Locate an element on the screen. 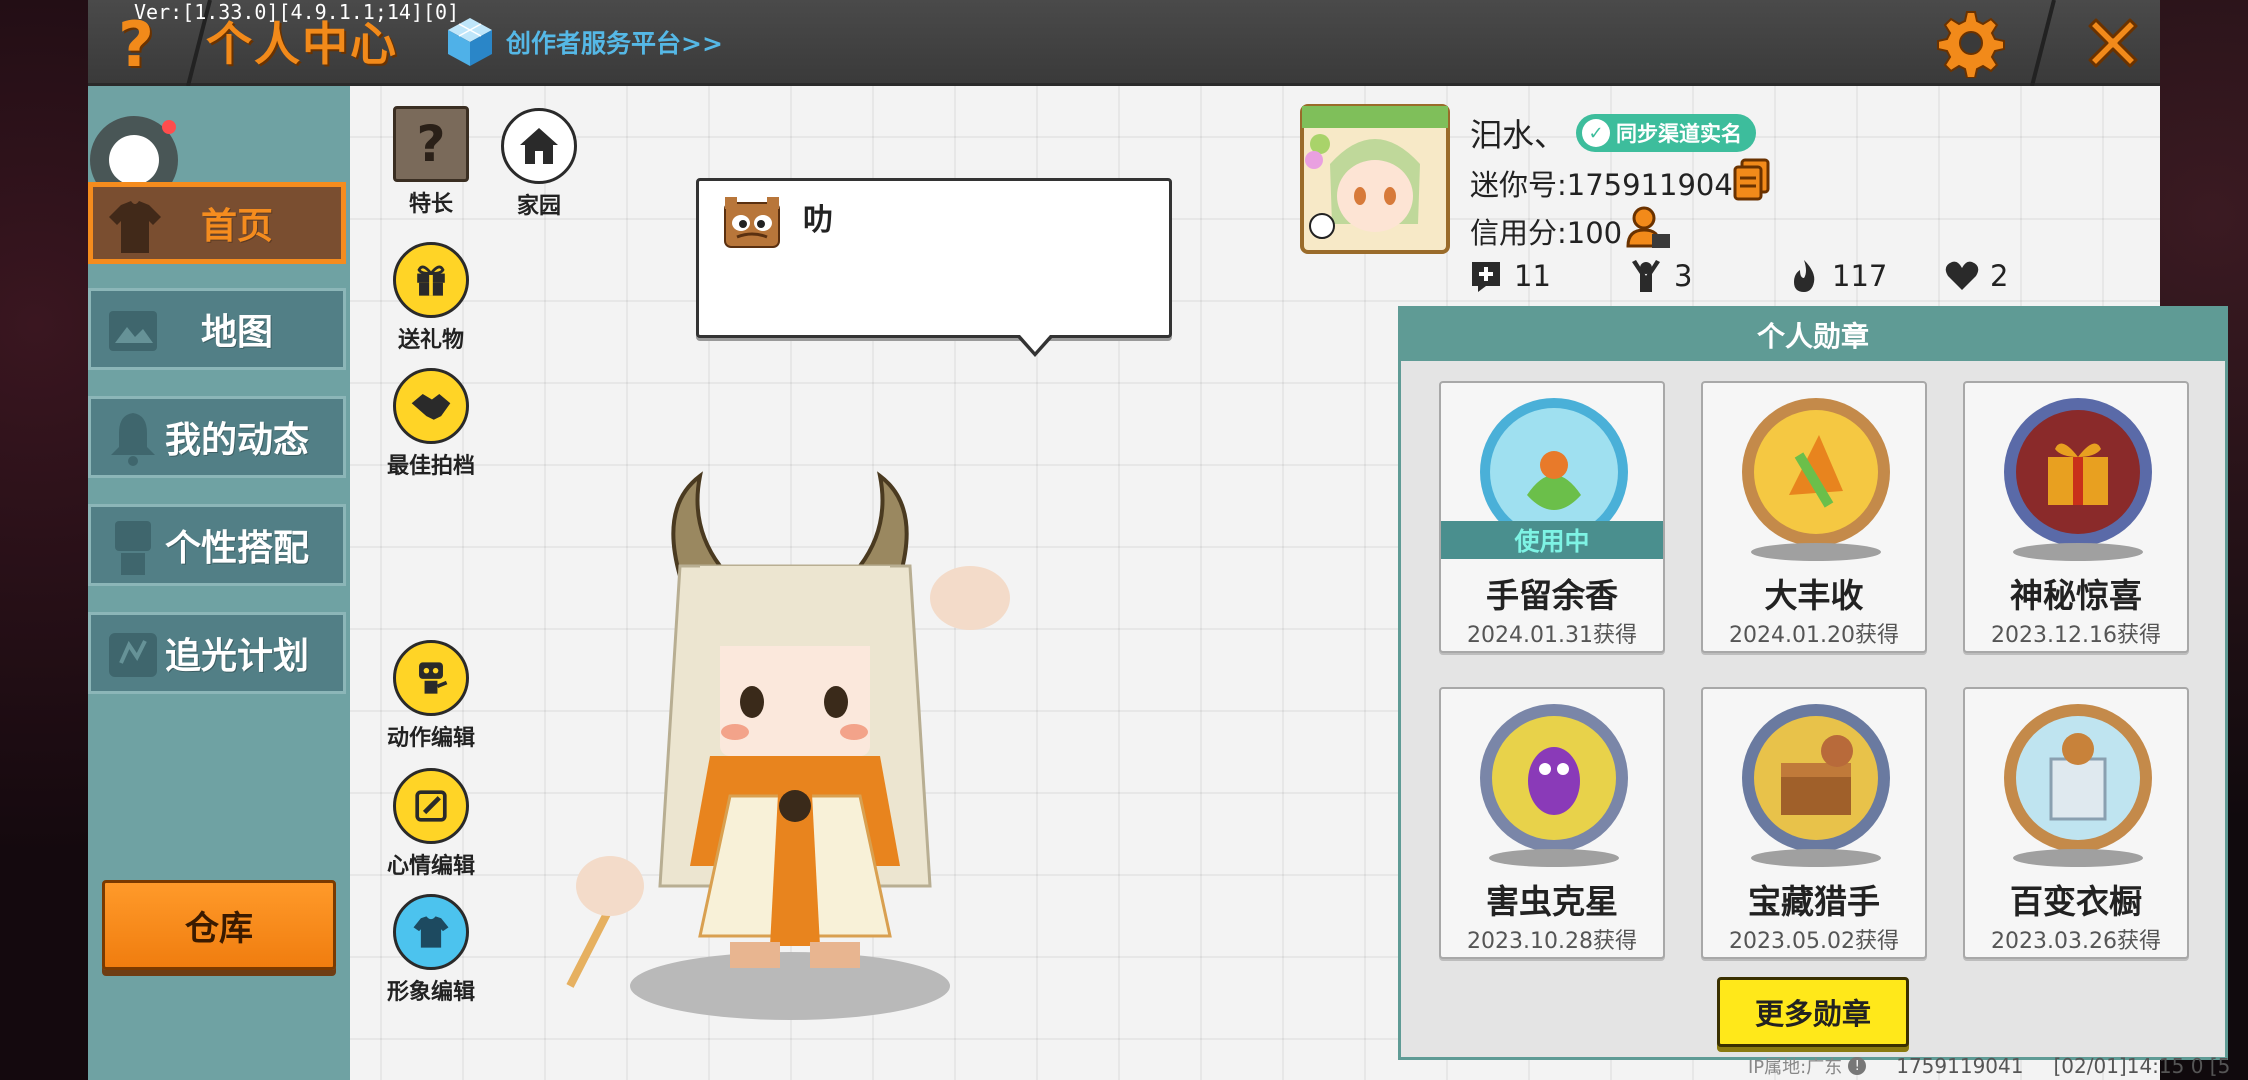 The height and width of the screenshot is (1080, 2248). badge-date: 2023.05.02获得 is located at coordinates (1814, 941).